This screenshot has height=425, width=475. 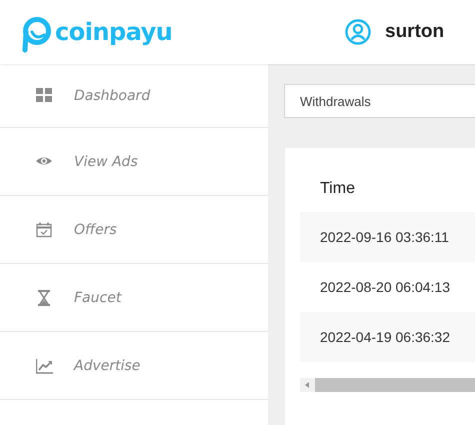 I want to click on chart-icon, so click(x=45, y=366).